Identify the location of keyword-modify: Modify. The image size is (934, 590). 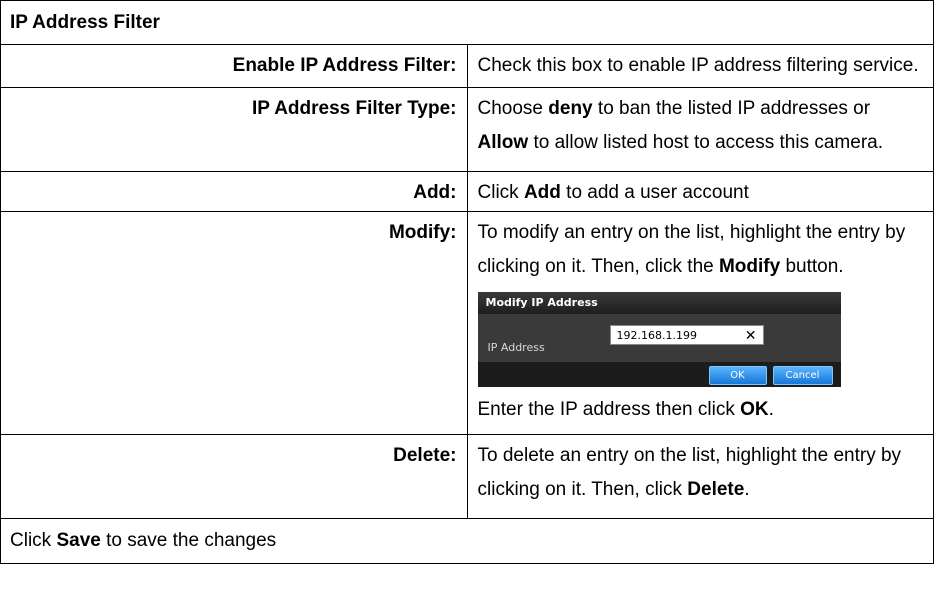
(749, 266).